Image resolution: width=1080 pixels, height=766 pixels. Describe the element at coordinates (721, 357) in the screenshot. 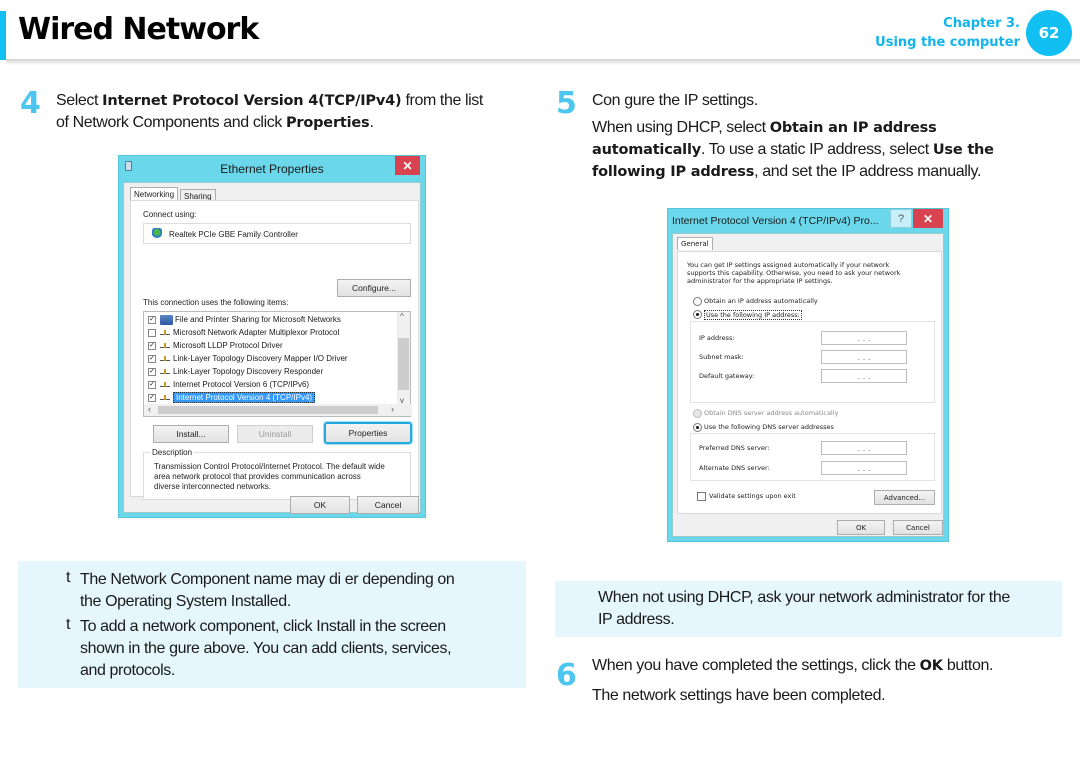

I see `subnet-mask-label: Subnet mask:` at that location.